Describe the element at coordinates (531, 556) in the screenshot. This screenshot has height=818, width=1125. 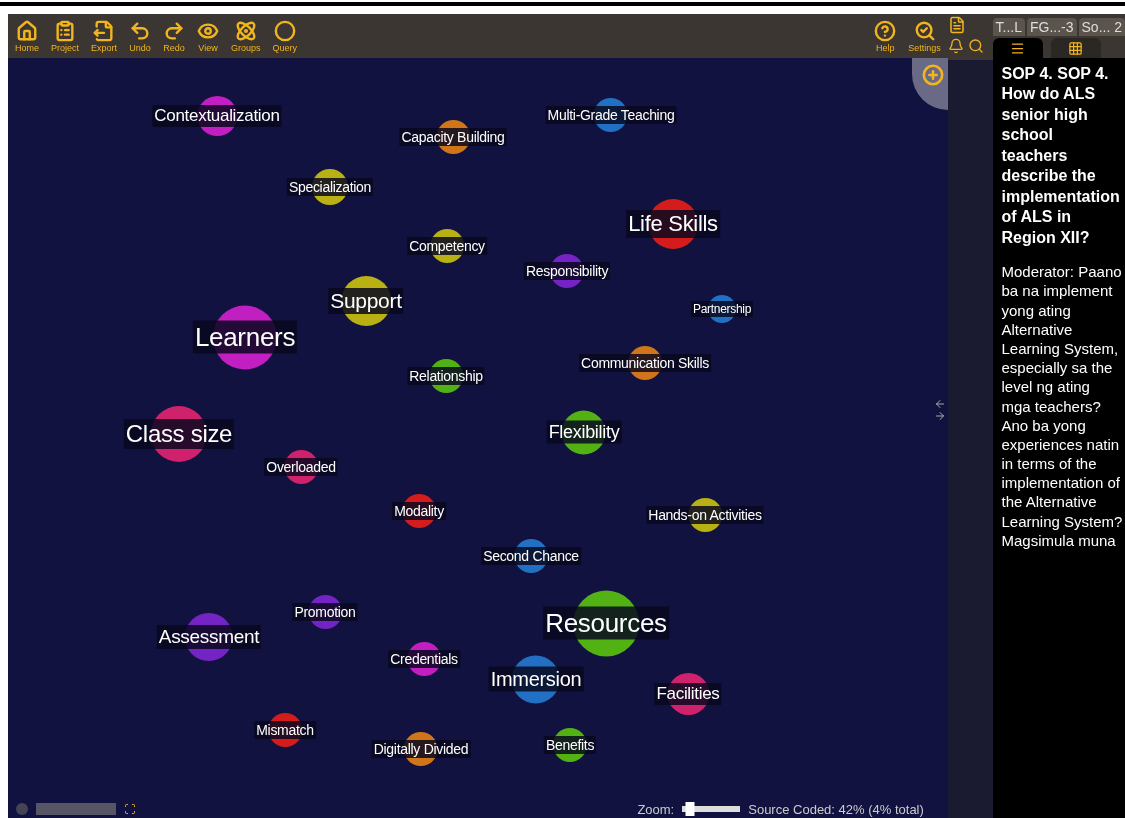
I see `node-label: Second Chance` at that location.